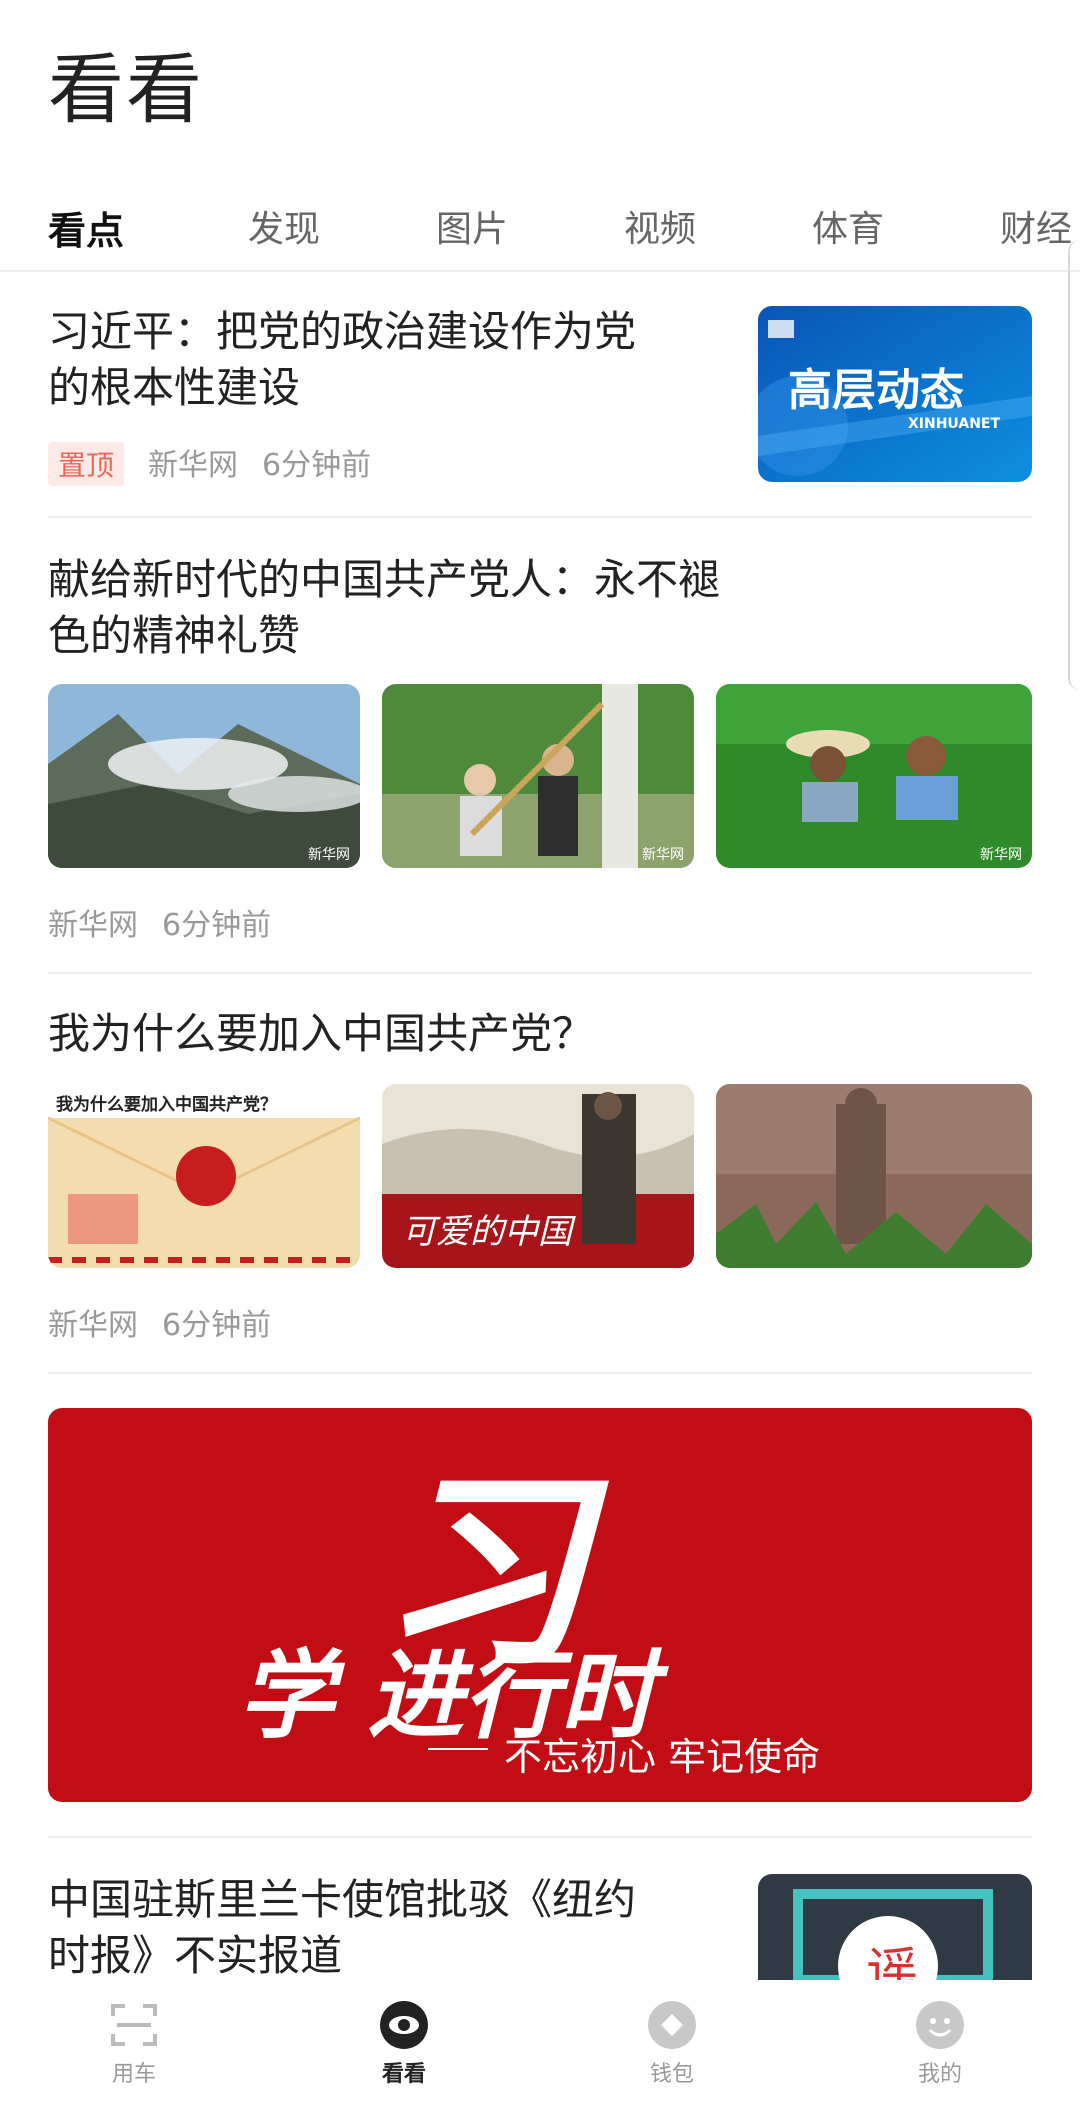 This screenshot has height=2110, width=1080. What do you see at coordinates (940, 2025) in the screenshot?
I see `smiley-profile-icon` at bounding box center [940, 2025].